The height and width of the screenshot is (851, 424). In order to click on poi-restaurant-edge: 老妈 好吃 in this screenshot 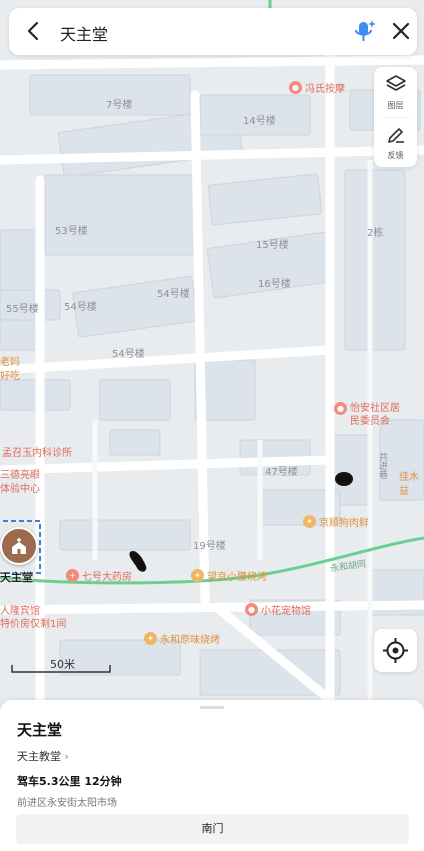, I will do `click(10, 370)`.